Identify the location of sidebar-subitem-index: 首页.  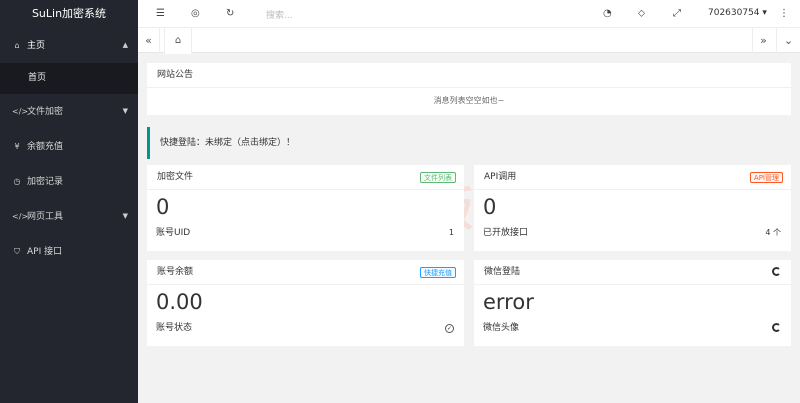
(69, 78).